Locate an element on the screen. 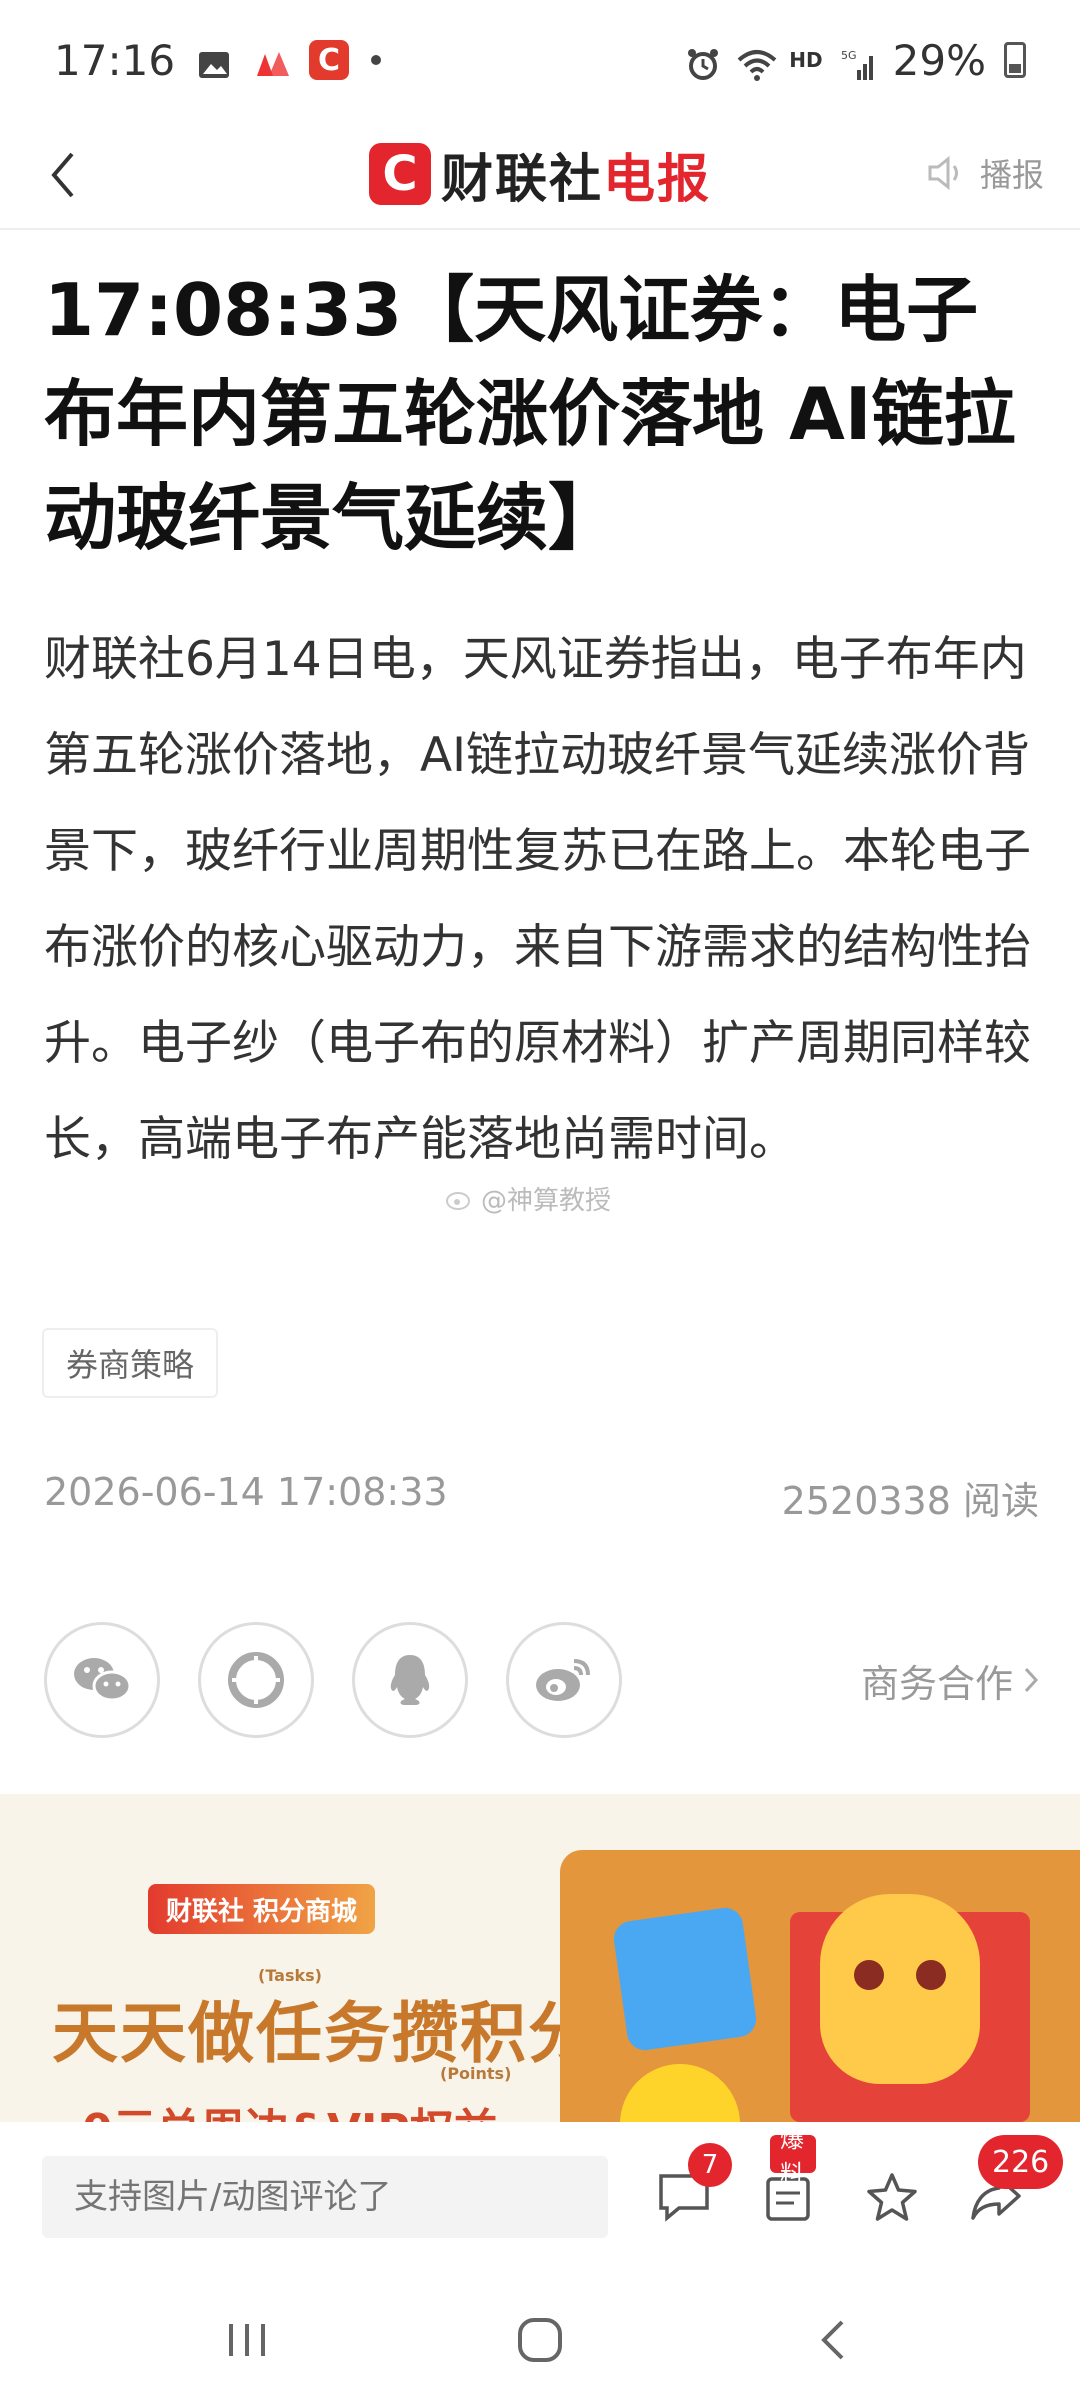 This screenshot has height=2408, width=1080. cls-app-icon: C is located at coordinates (329, 60).